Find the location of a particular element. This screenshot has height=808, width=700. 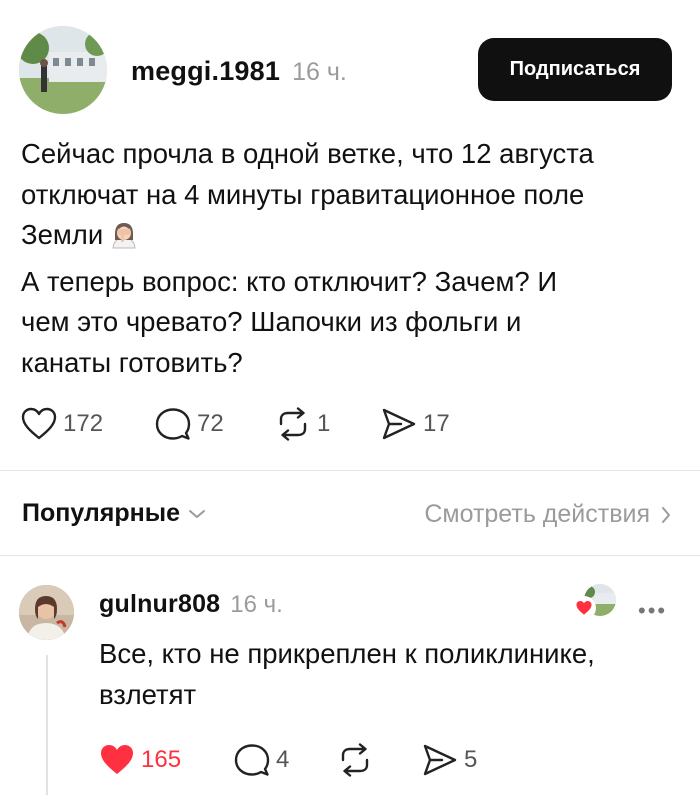

author-username: meggi.1981 is located at coordinates (205, 71).